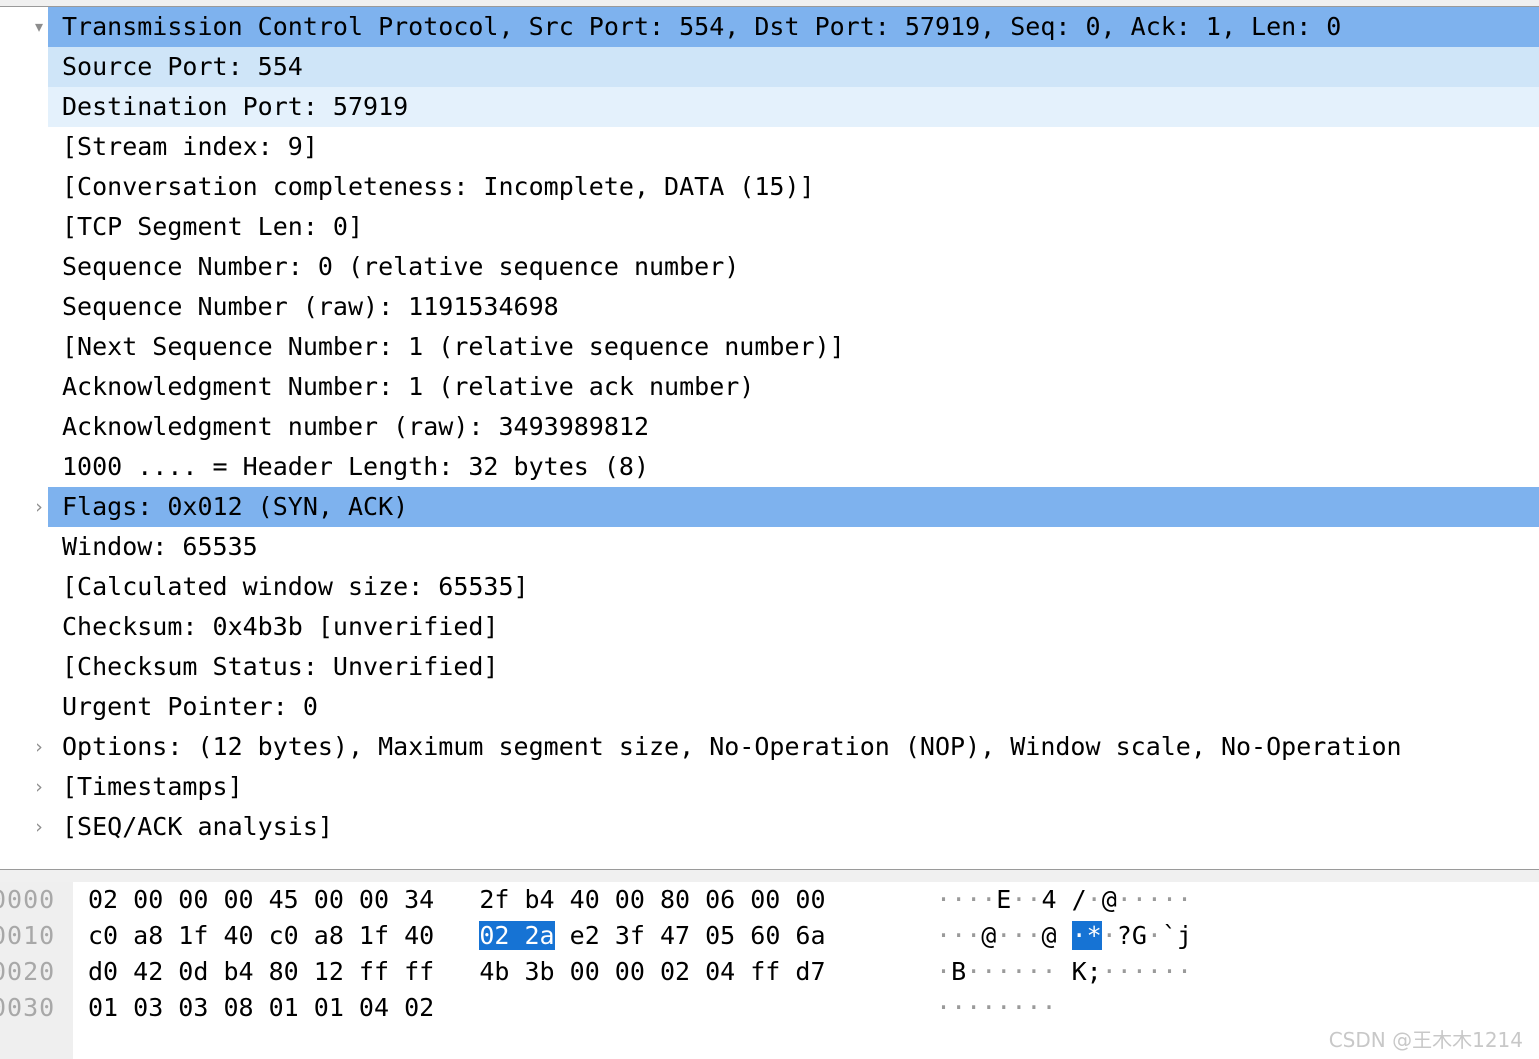 The width and height of the screenshot is (1539, 1059). Describe the element at coordinates (197, 826) in the screenshot. I see `field-seq-ack-analysis-label: [SEQ/ACK analysis]` at that location.